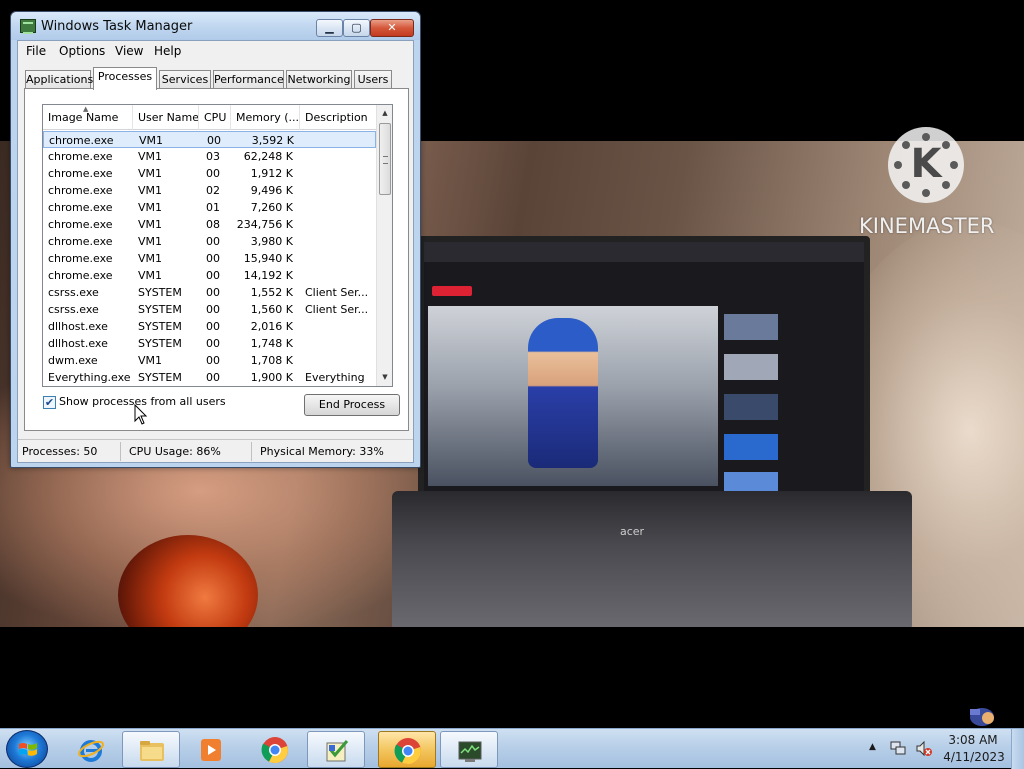 Image resolution: width=1024 pixels, height=769 pixels. Describe the element at coordinates (512, 748) in the screenshot. I see `taskbar: ▲ 3:08 AM 4/11/2023` at that location.